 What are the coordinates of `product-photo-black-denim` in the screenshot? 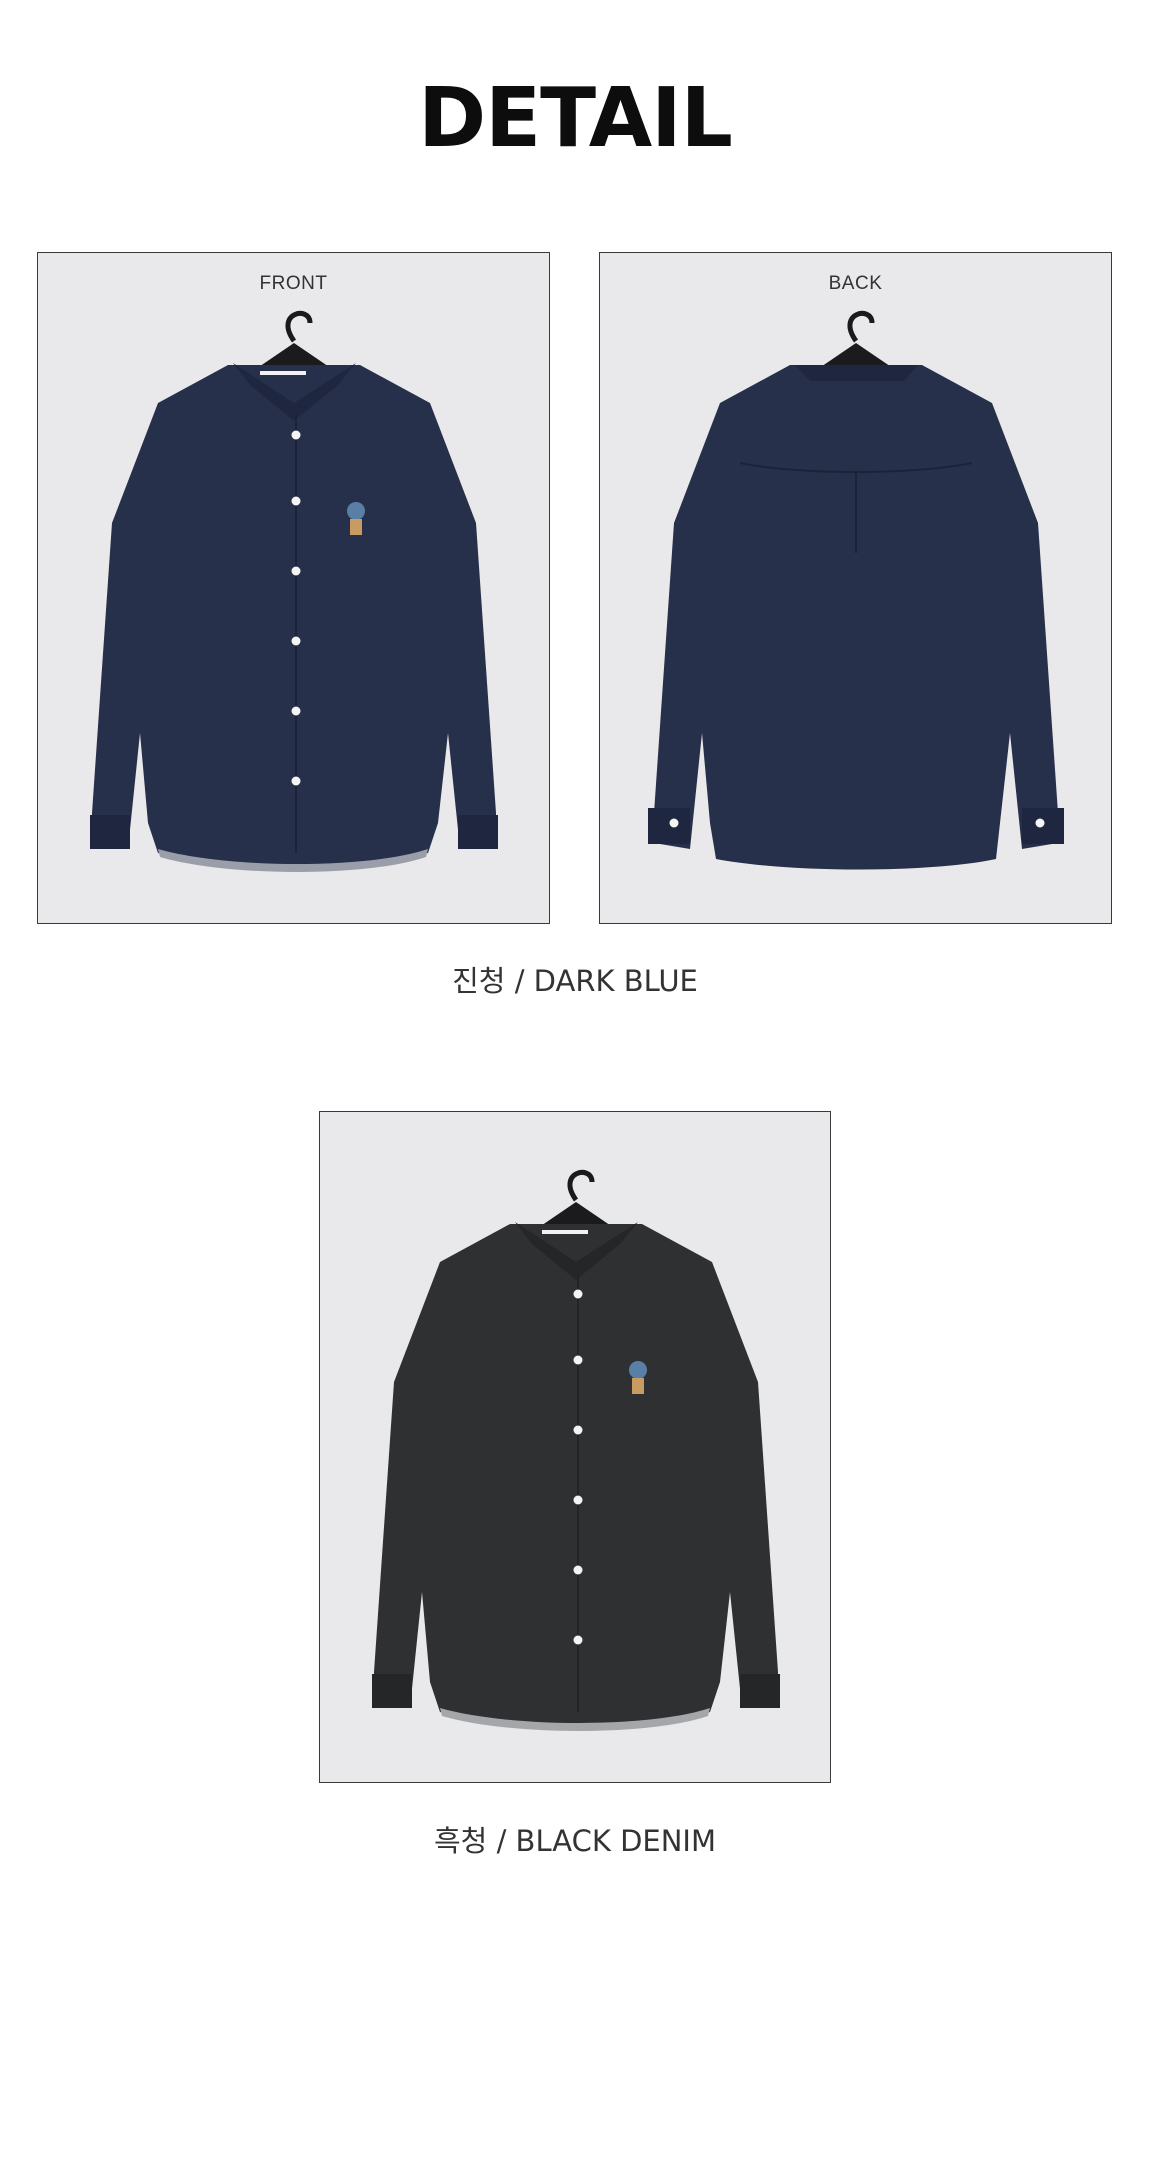 It's located at (575, 1447).